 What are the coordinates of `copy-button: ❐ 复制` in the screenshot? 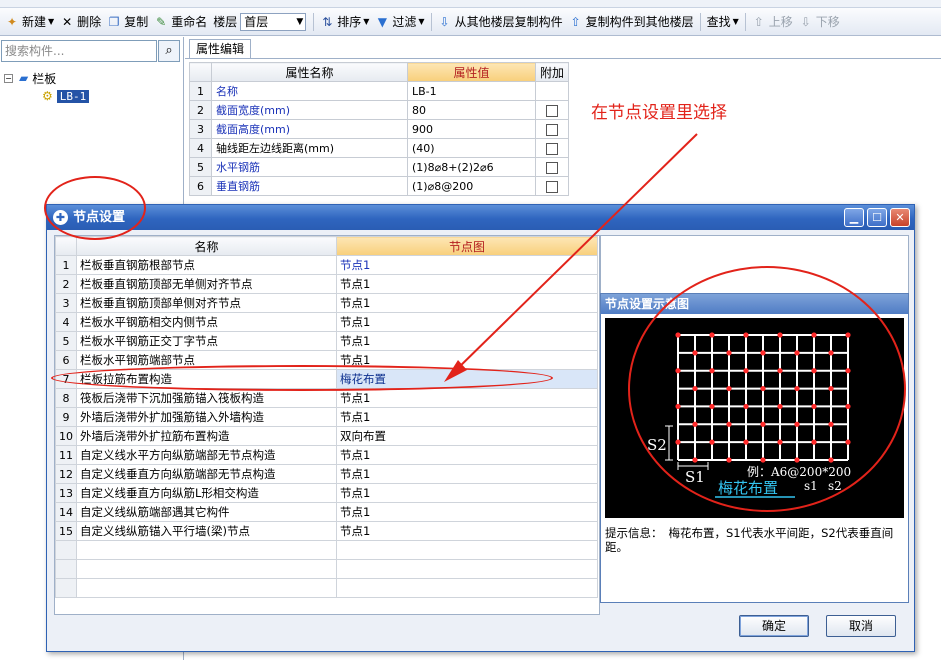 It's located at (127, 22).